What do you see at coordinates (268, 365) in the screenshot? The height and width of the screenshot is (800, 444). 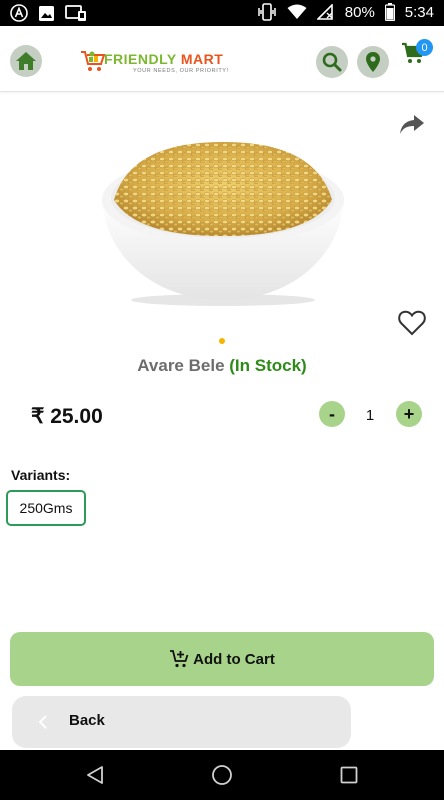 I see `stock-status: (In Stock)` at bounding box center [268, 365].